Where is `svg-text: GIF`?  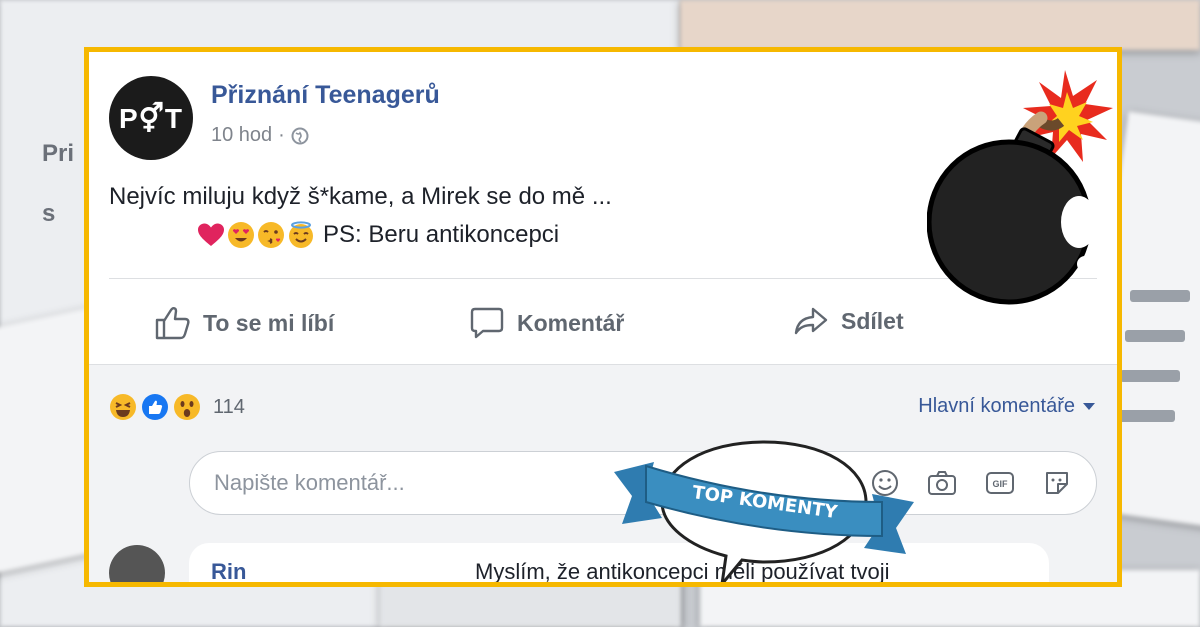 svg-text: GIF is located at coordinates (1001, 484).